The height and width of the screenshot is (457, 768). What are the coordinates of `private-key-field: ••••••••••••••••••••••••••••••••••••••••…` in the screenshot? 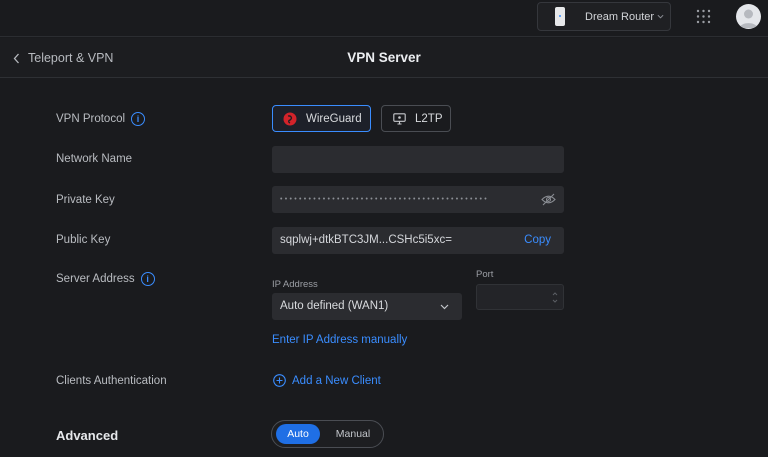 It's located at (418, 199).